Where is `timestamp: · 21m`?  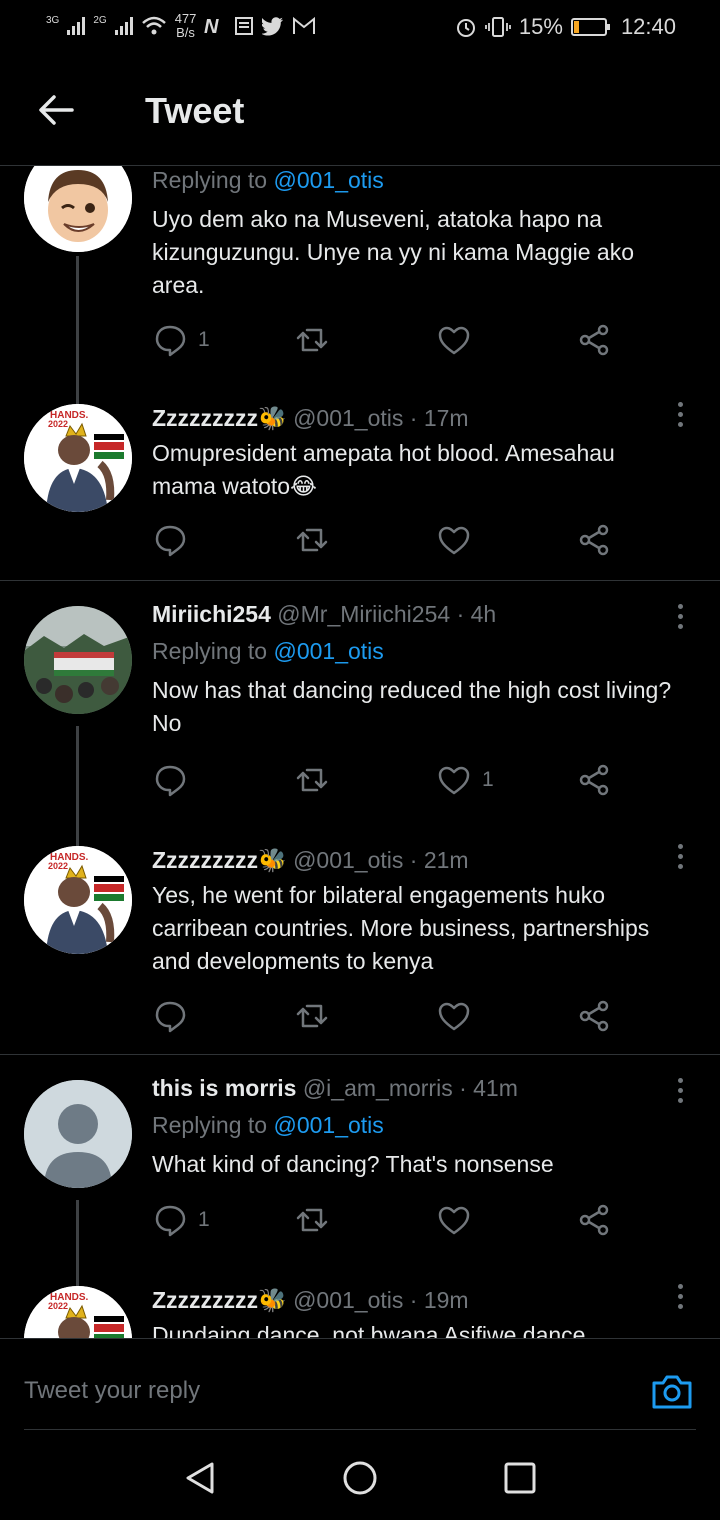
timestamp: · 21m is located at coordinates (439, 860).